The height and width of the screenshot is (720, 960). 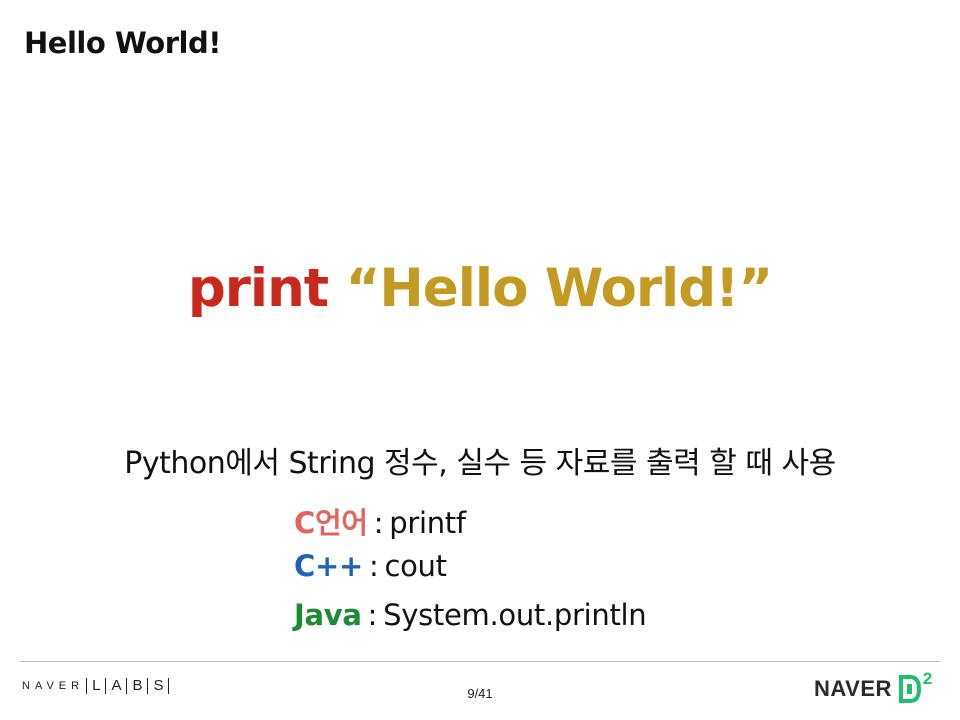 I want to click on print-keyword: print, so click(x=258, y=288).